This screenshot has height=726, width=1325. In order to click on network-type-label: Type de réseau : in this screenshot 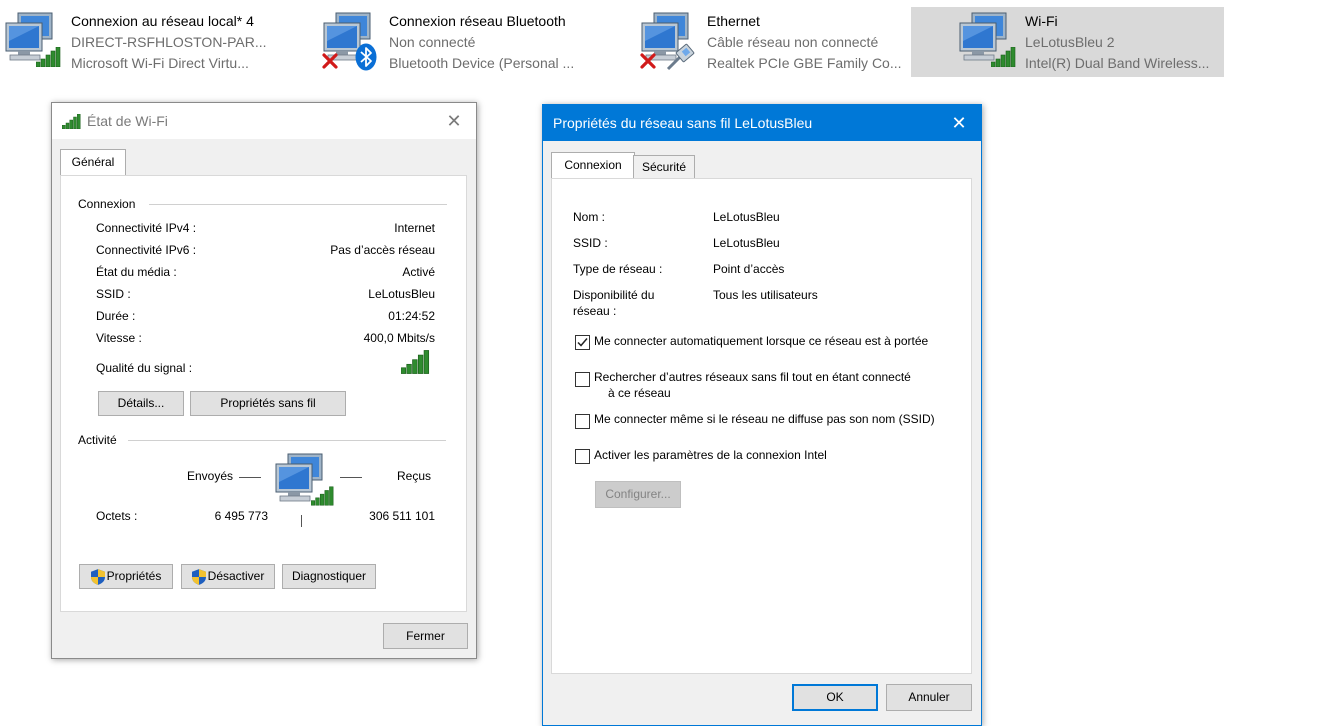, I will do `click(618, 269)`.